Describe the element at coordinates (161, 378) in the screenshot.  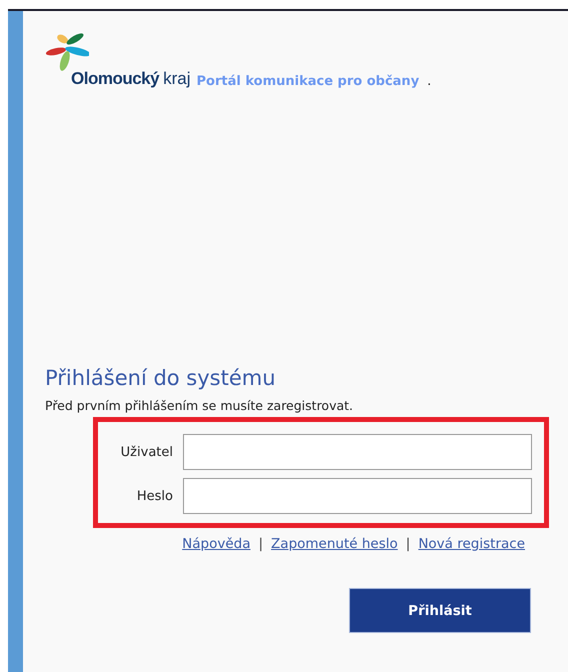
I see `login-heading: Přihlášení do systému` at that location.